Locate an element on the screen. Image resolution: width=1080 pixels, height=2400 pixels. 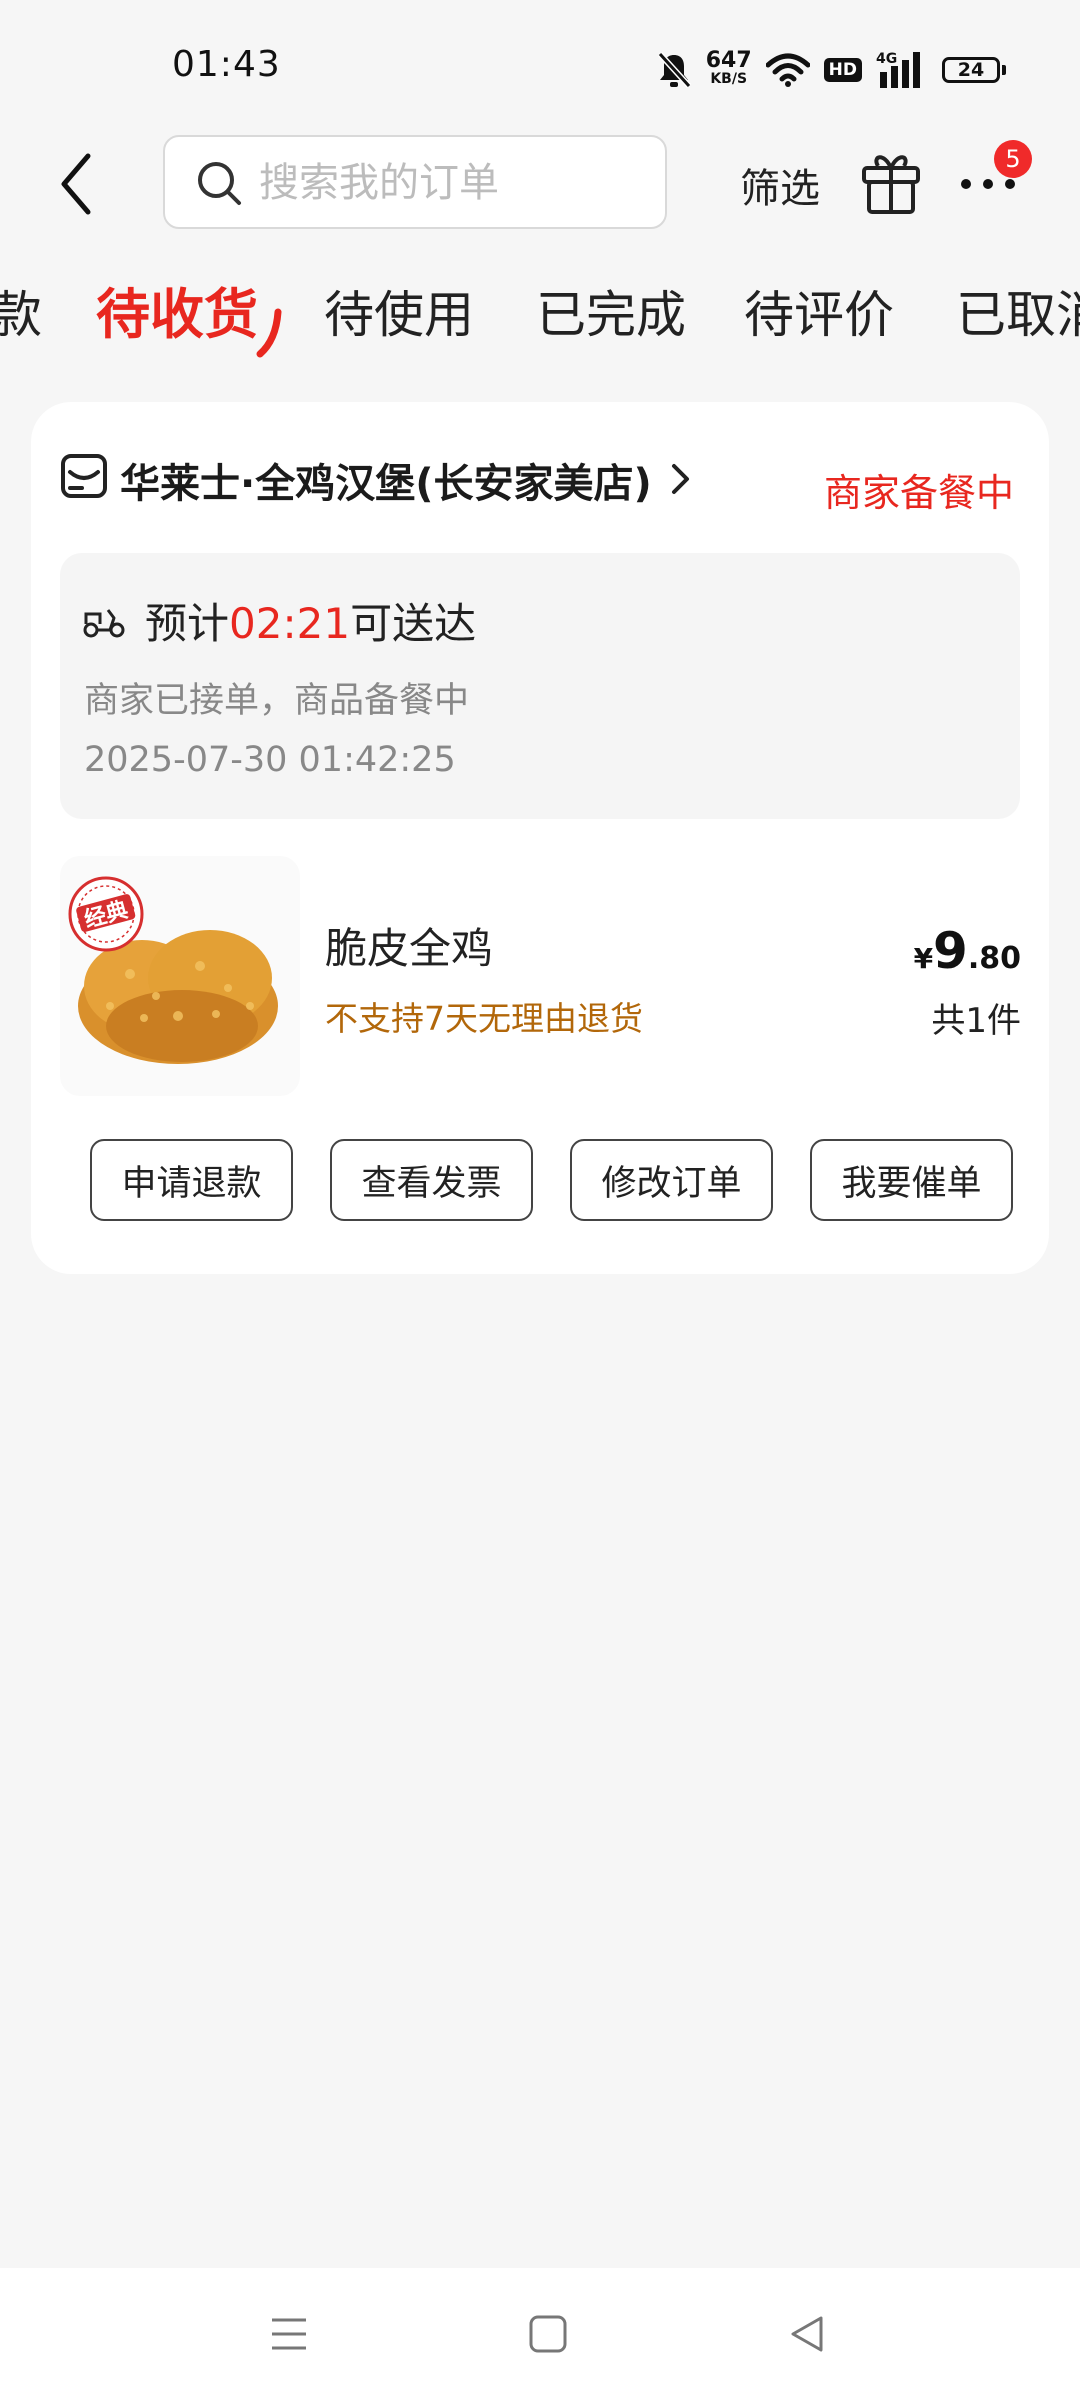
status-time: 01:43 is located at coordinates (226, 64).